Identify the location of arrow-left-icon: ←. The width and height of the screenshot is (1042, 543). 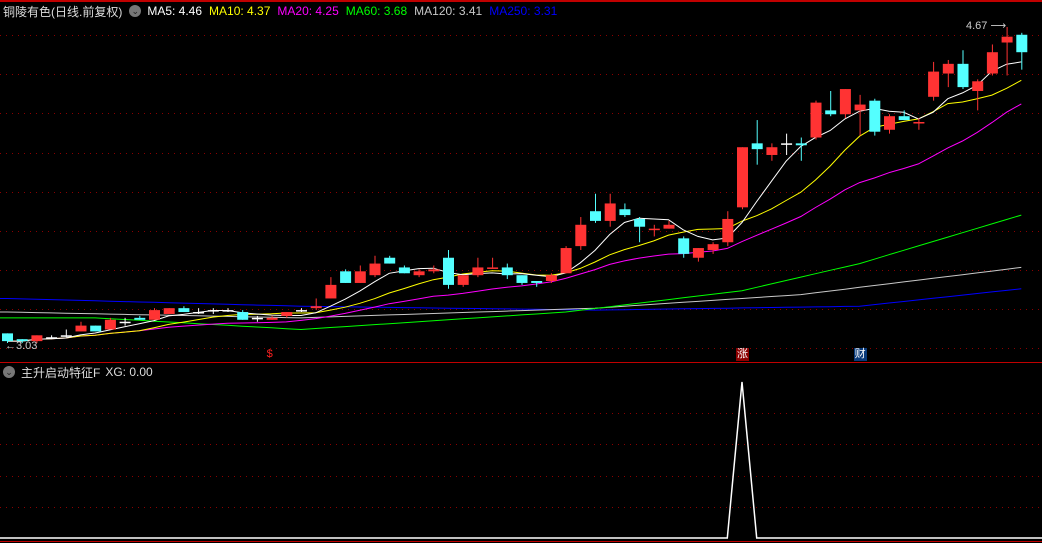
(10, 346).